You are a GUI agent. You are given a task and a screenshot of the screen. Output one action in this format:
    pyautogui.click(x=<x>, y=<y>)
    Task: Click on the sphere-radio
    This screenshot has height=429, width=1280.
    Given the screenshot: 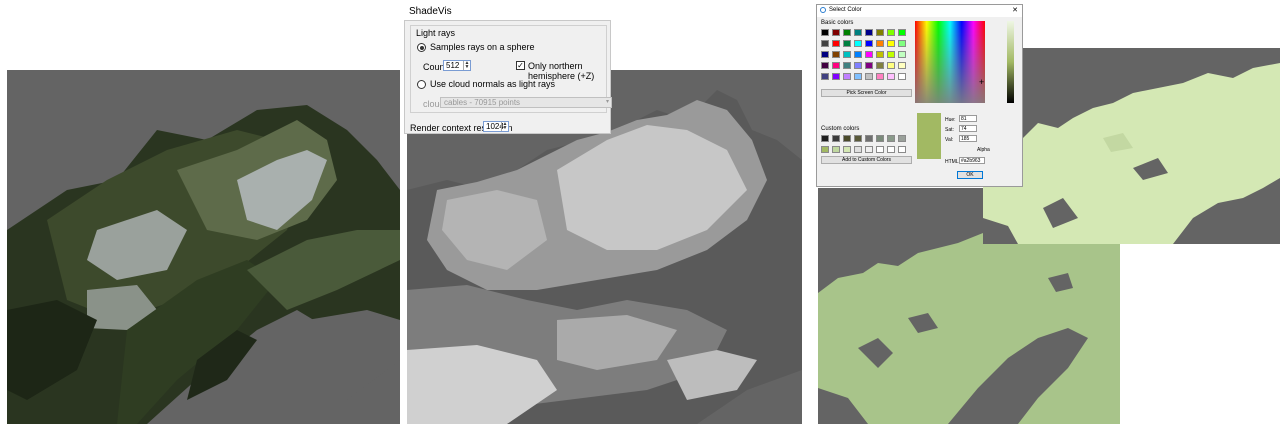 What is the action you would take?
    pyautogui.click(x=421, y=47)
    